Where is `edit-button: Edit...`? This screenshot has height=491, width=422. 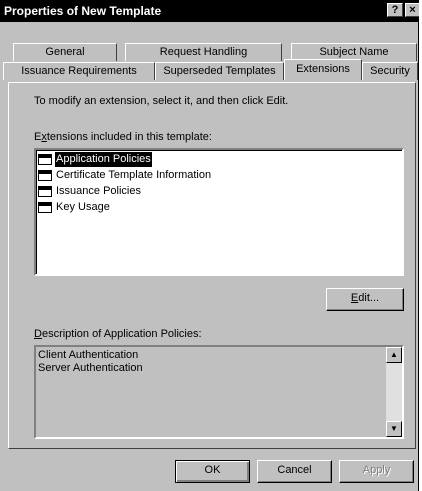
edit-button: Edit... is located at coordinates (365, 299).